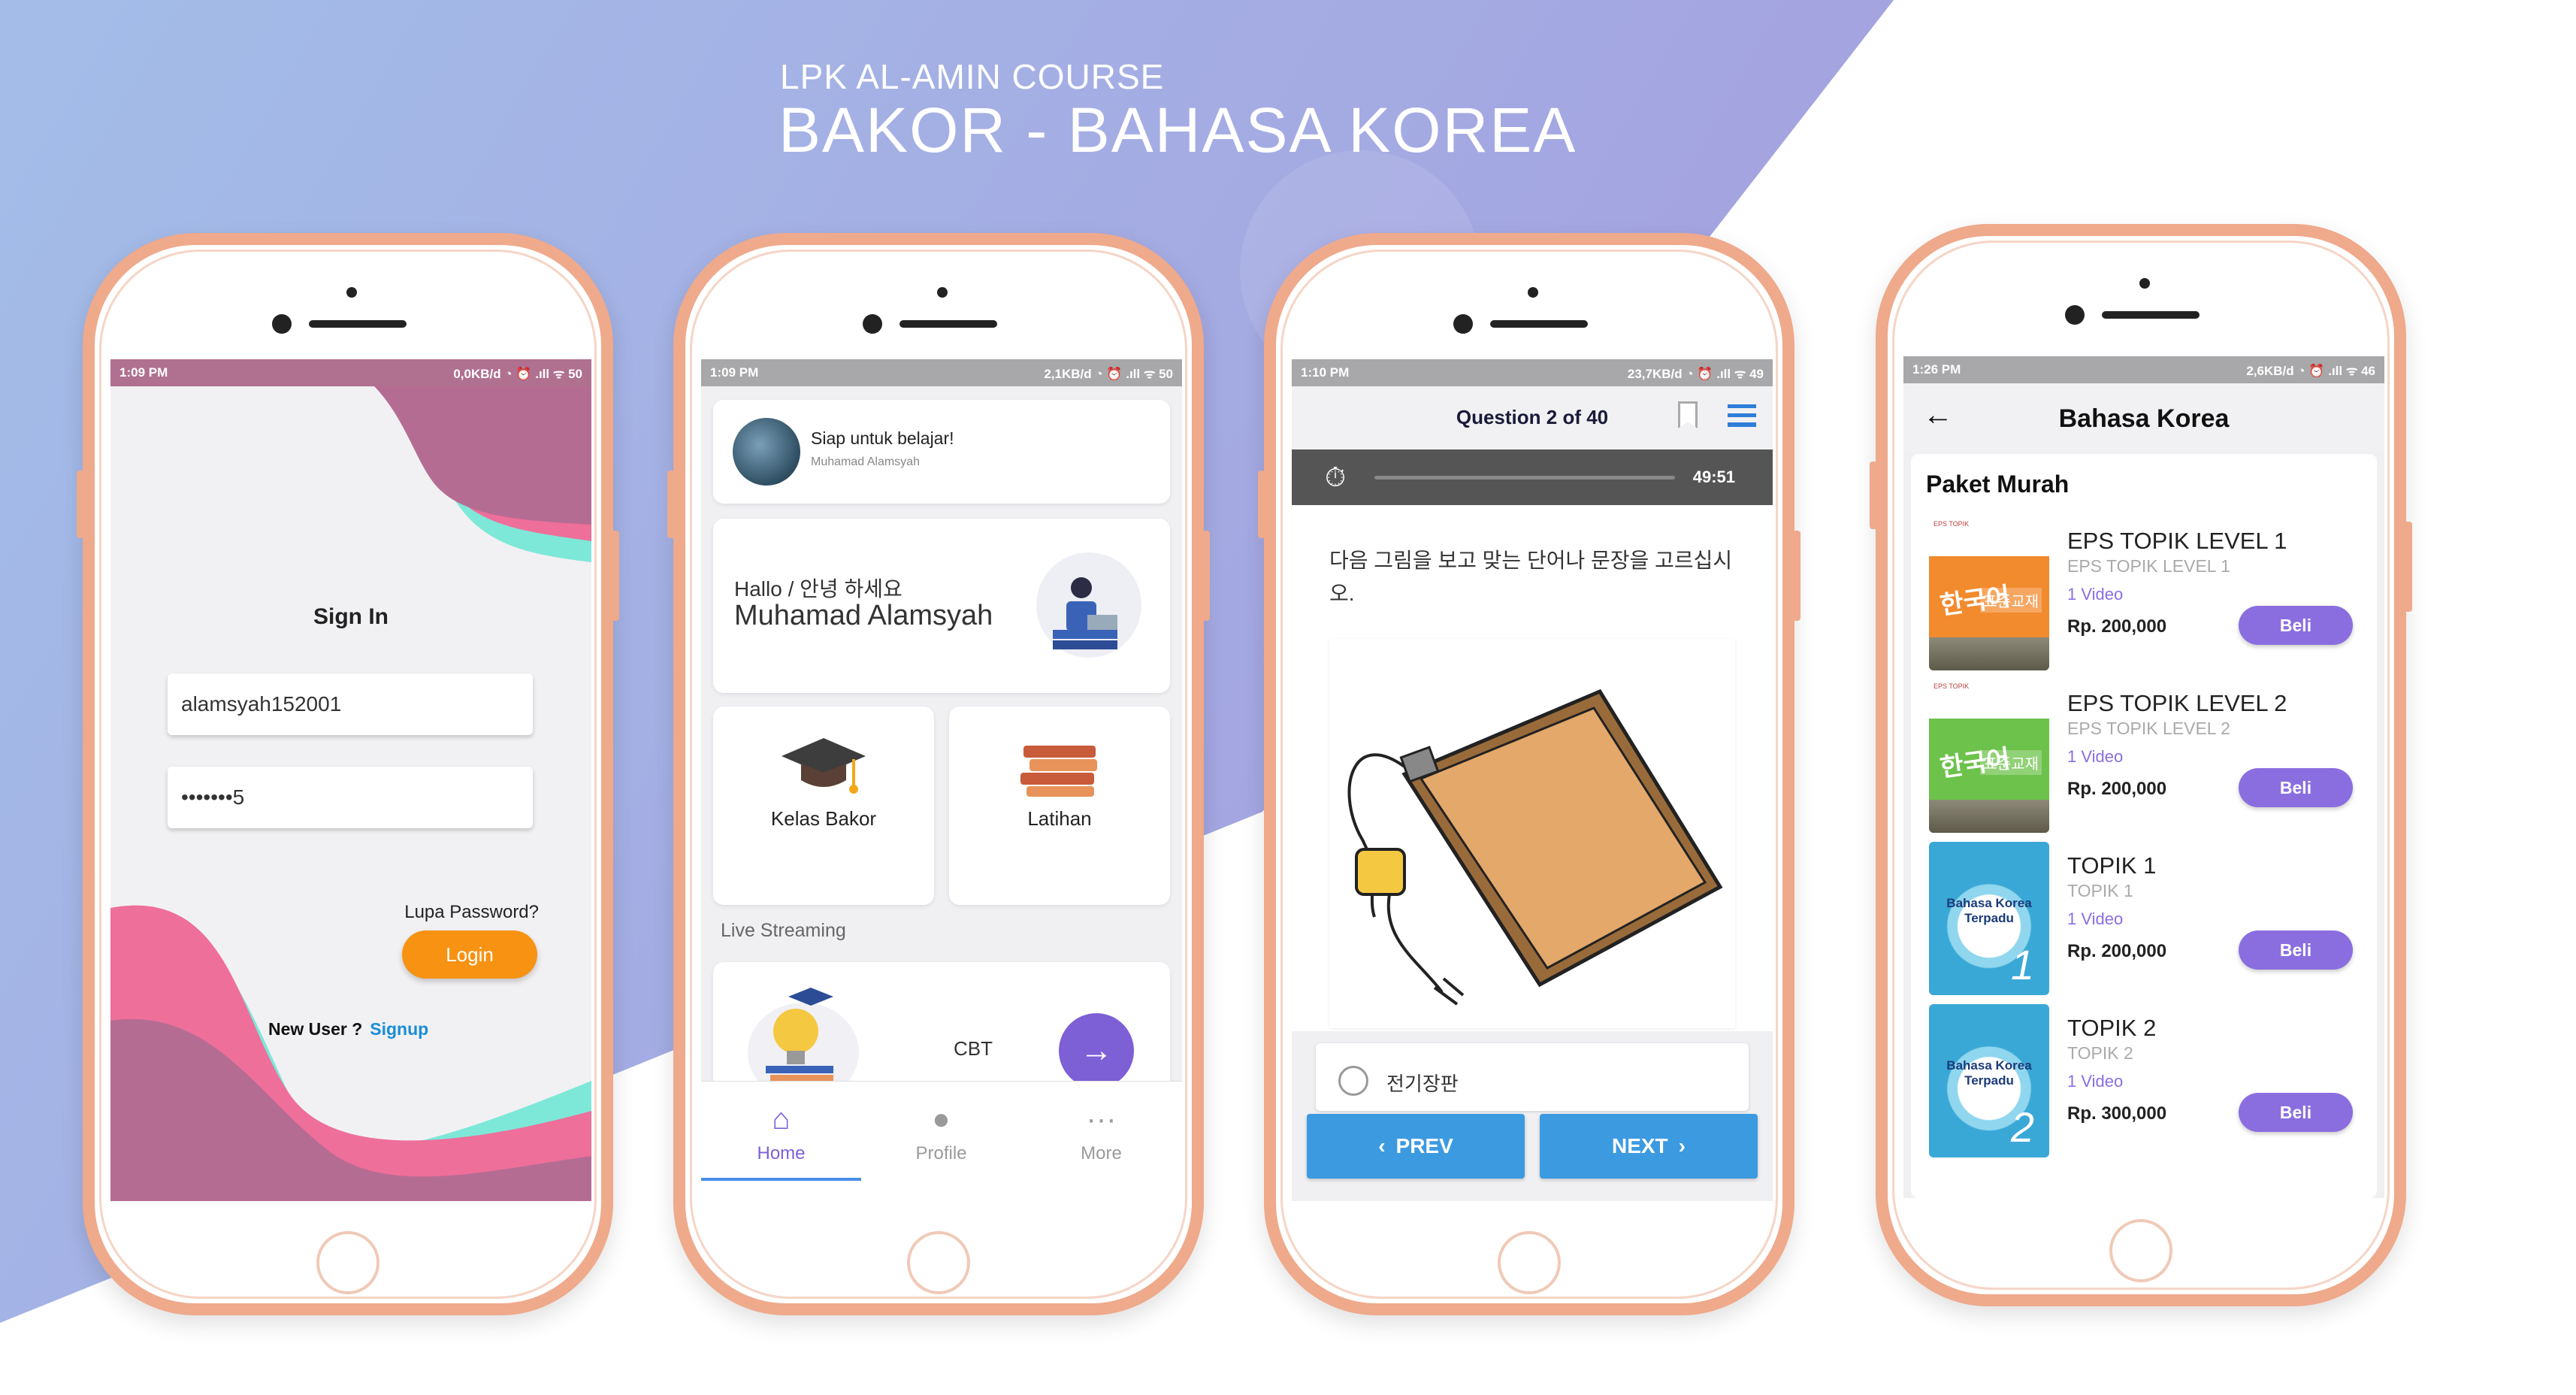 The image size is (2576, 1395). Describe the element at coordinates (1353, 1081) in the screenshot. I see `radio-button` at that location.